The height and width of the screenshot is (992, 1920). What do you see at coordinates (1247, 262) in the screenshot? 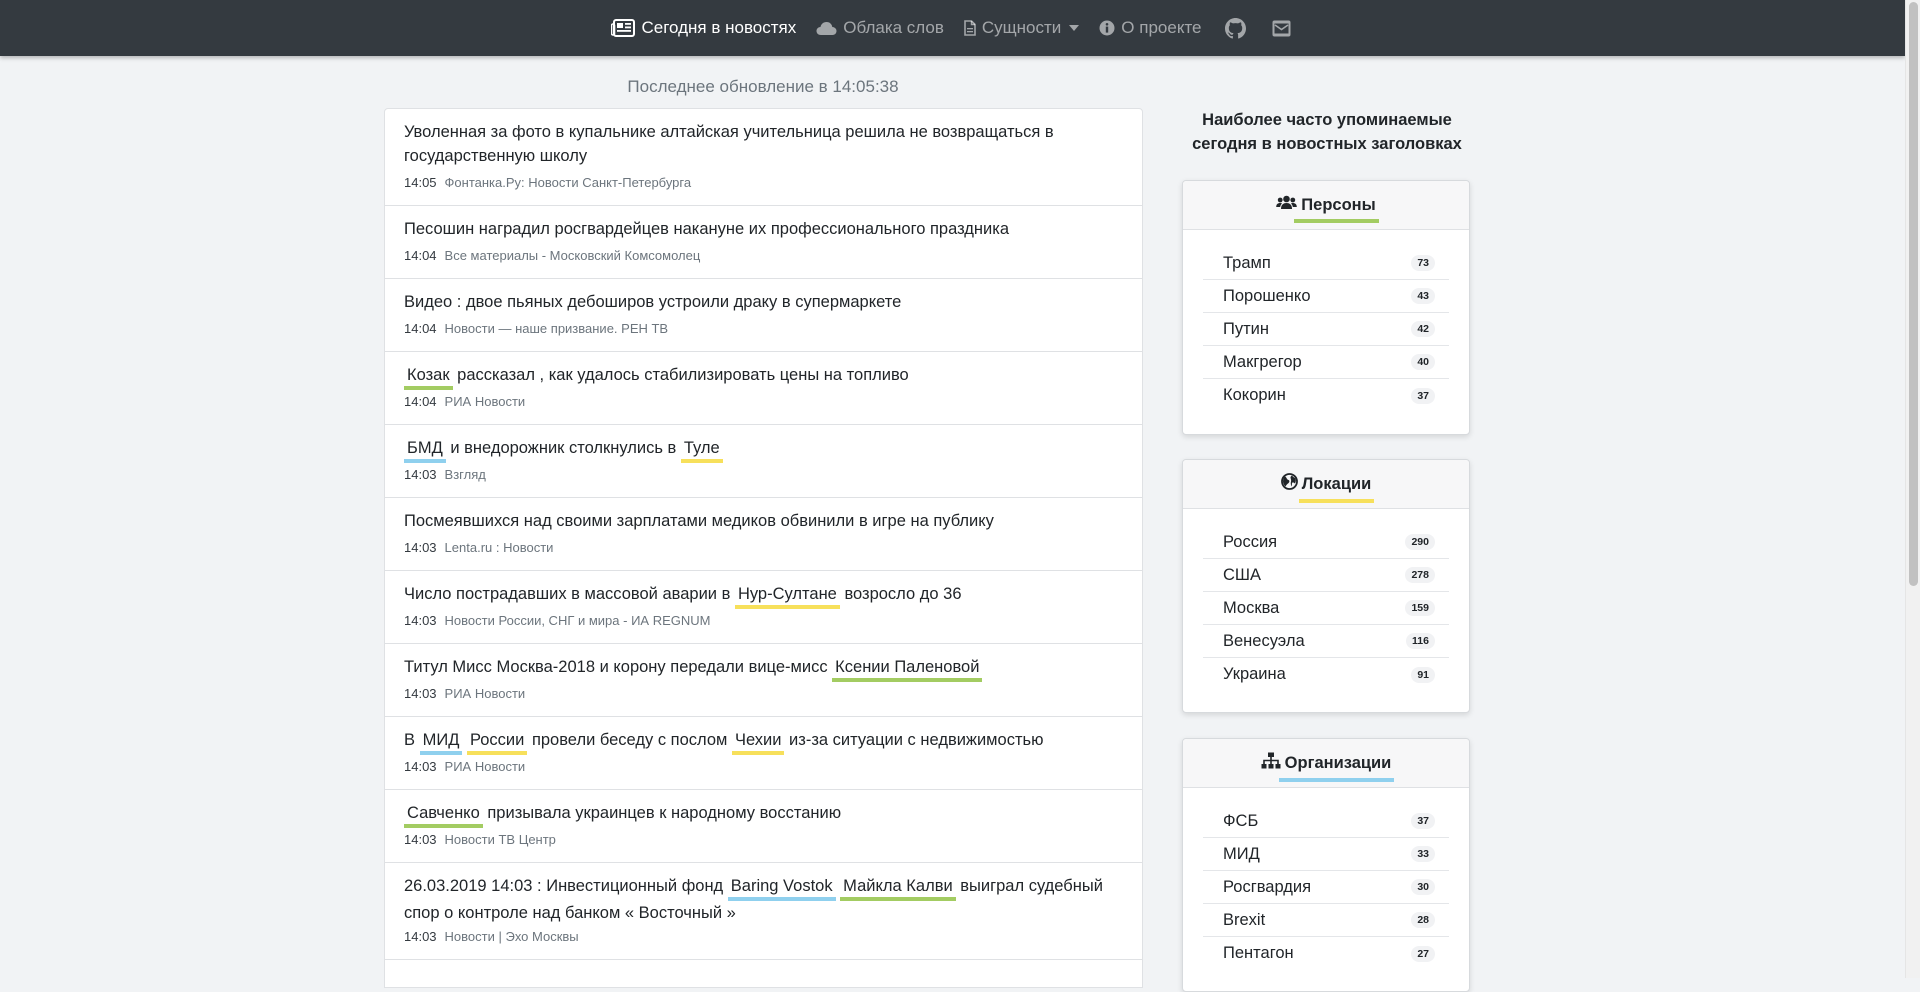
I see `persons-item-label: Трамп` at bounding box center [1247, 262].